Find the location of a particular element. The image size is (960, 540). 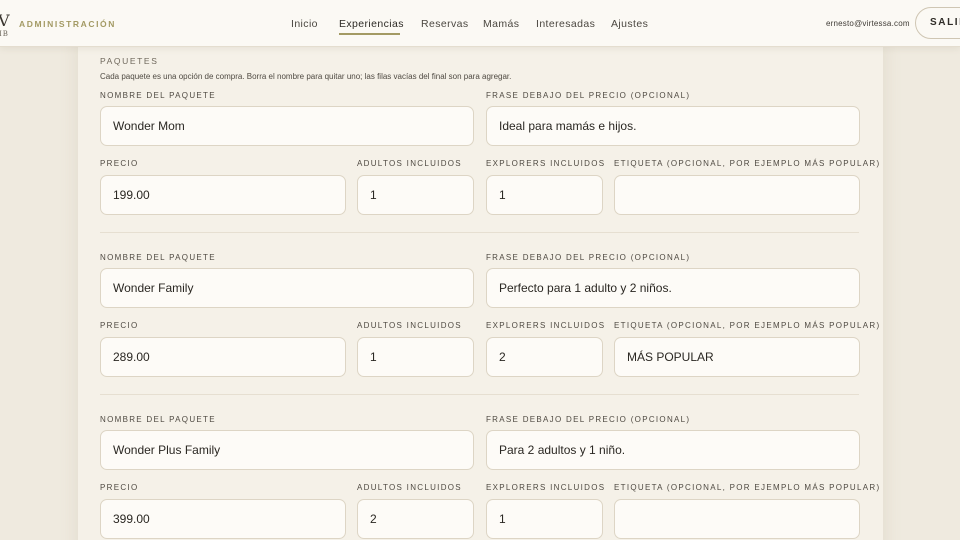

nav-item-experiencias: Experiencias is located at coordinates (371, 24).